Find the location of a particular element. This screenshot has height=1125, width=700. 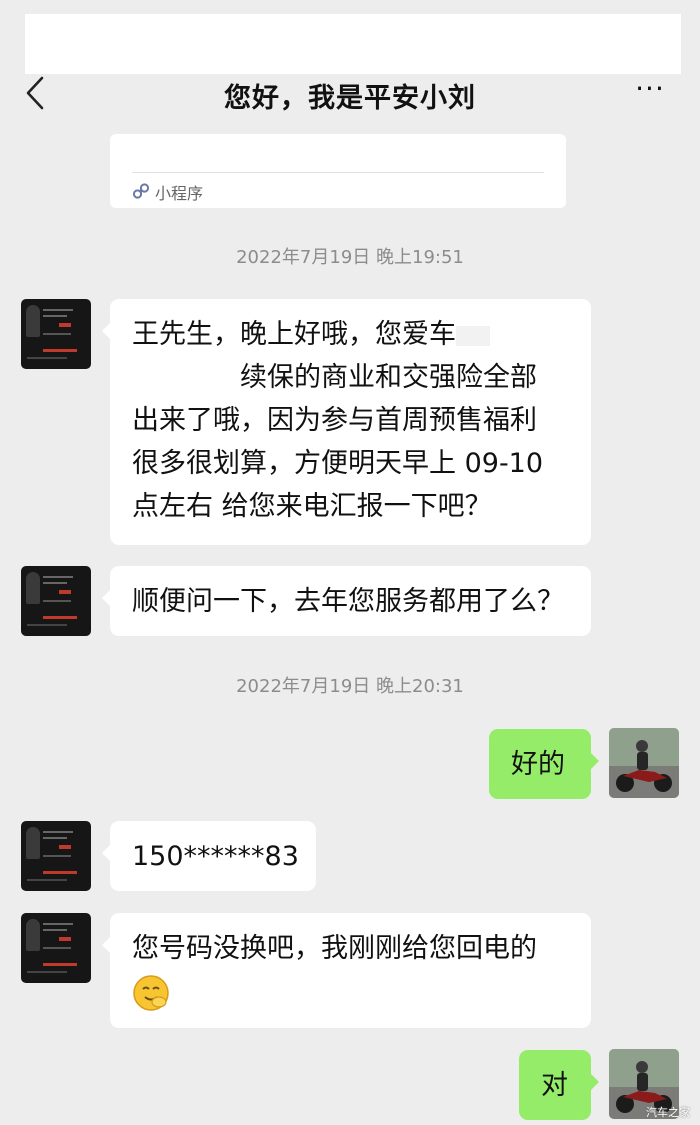

more-options-button: ··· is located at coordinates (650, 90).